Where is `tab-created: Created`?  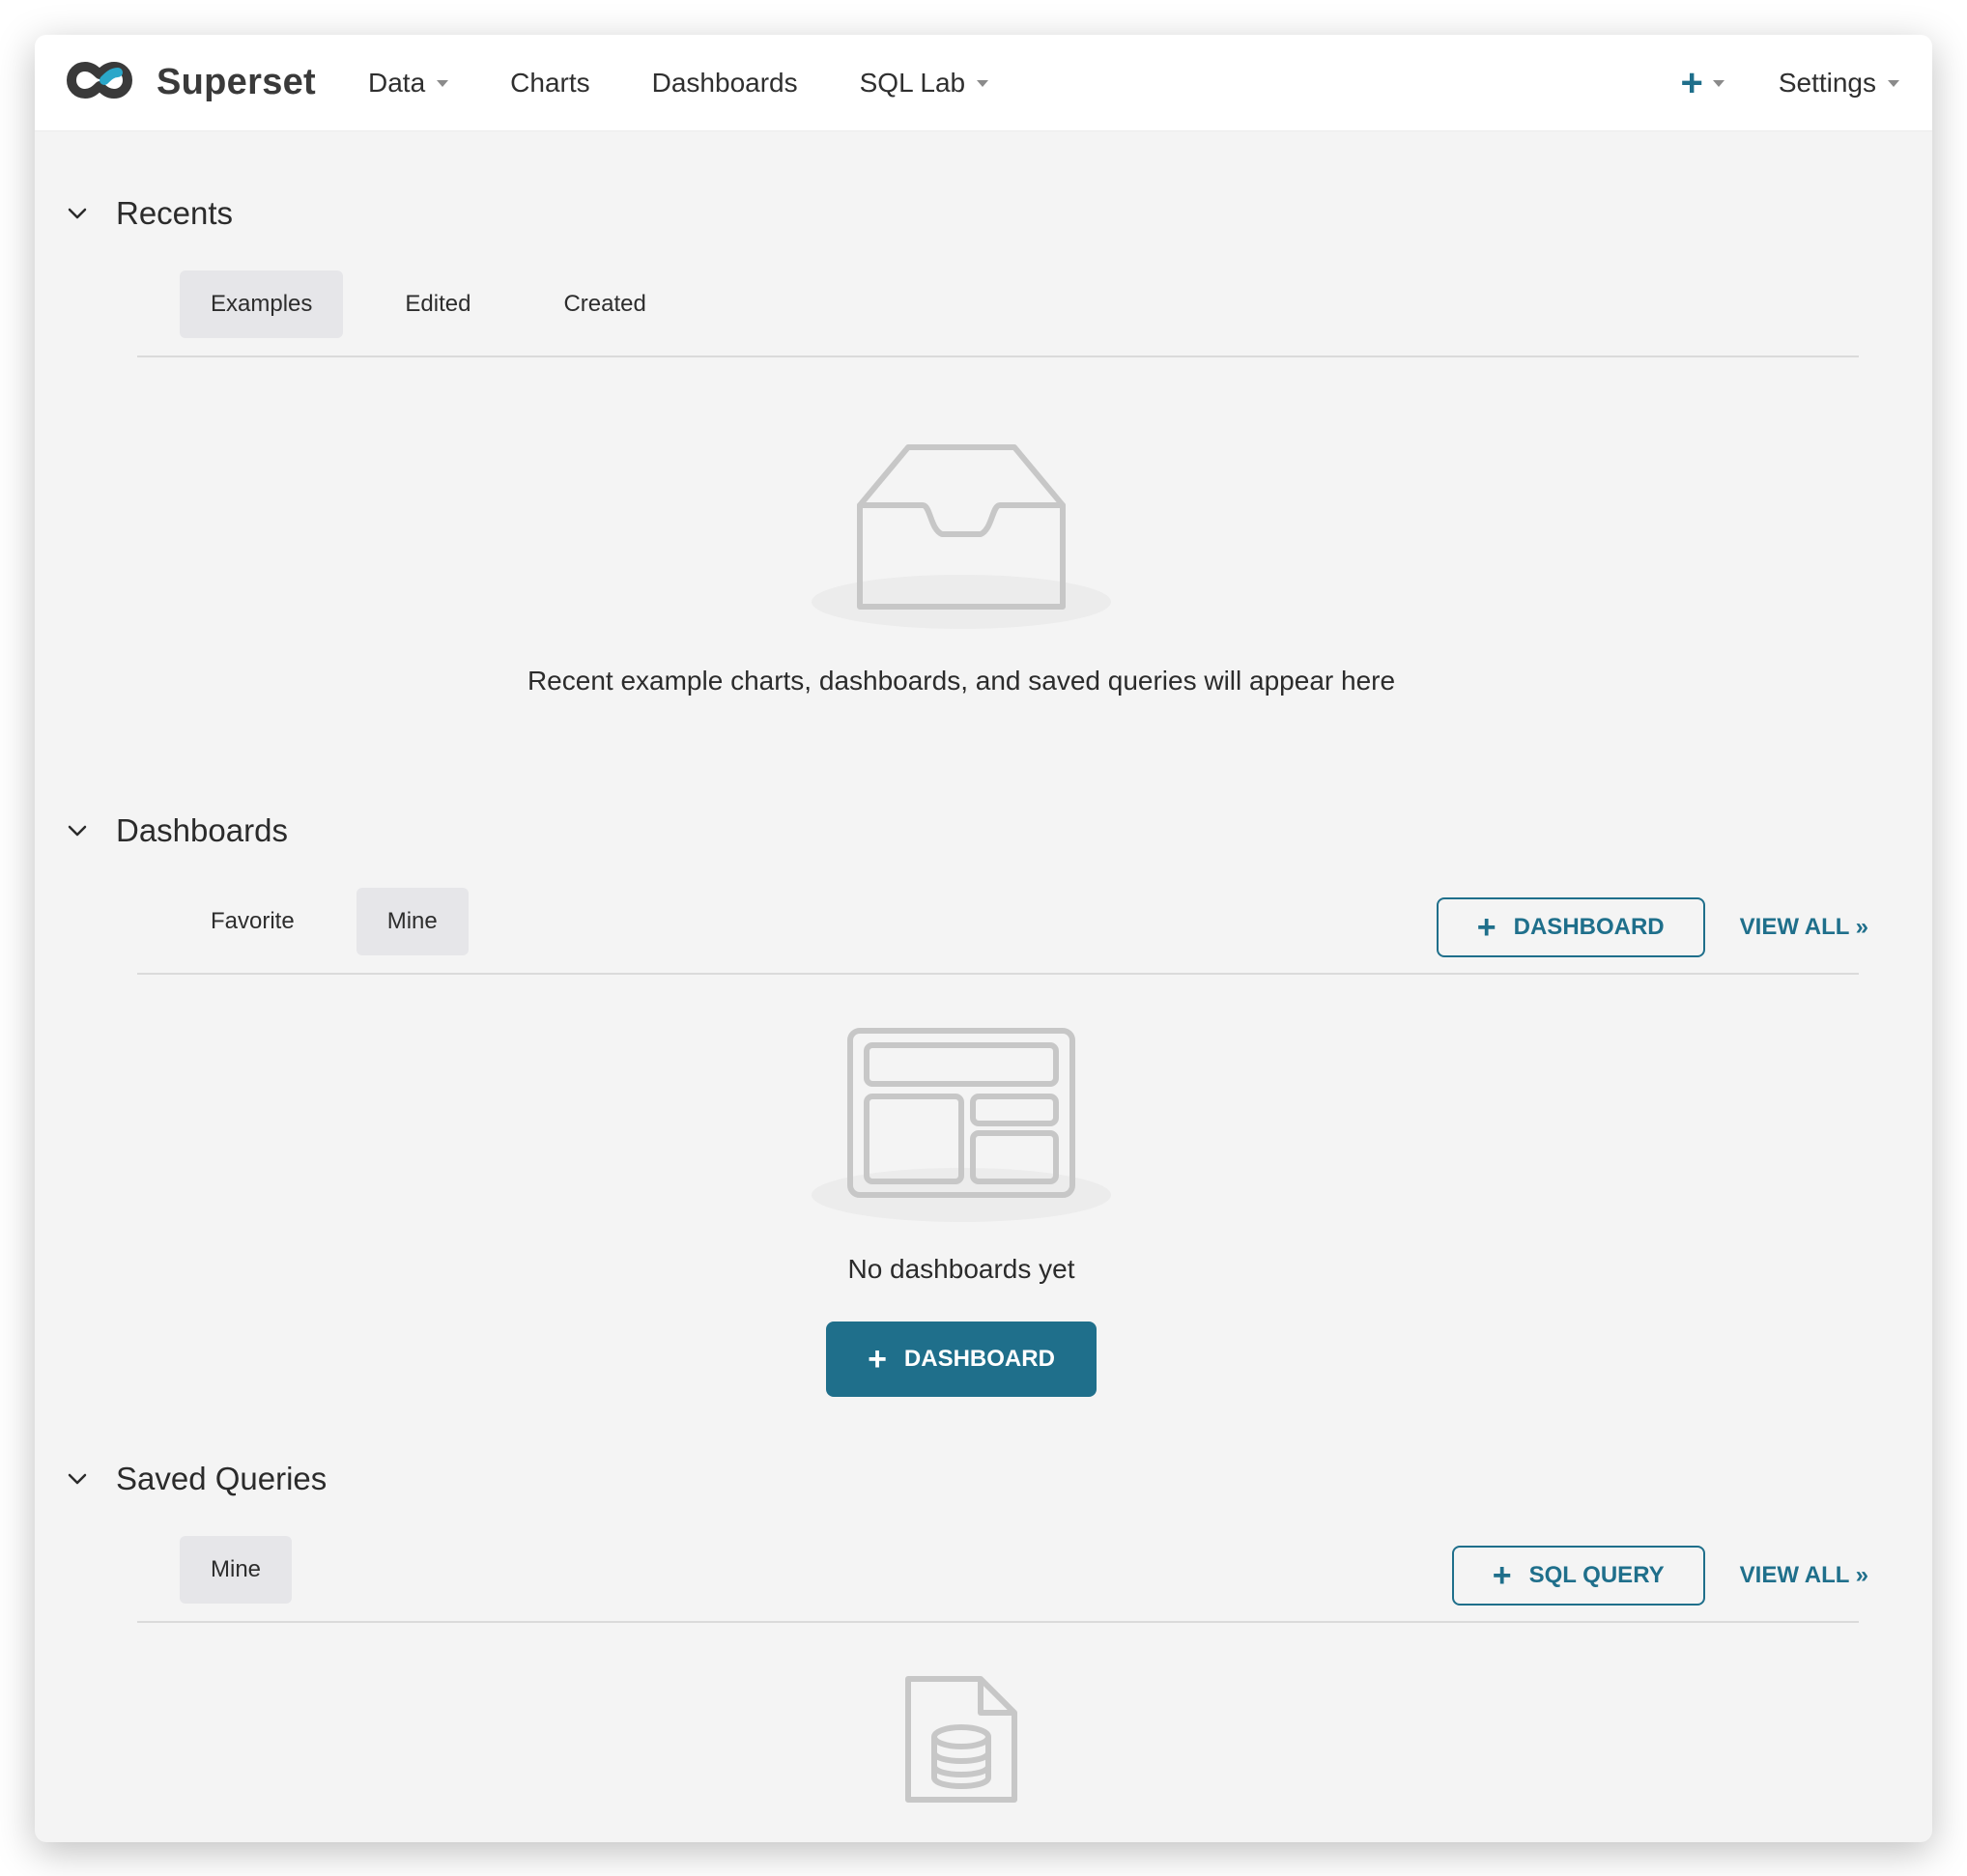 tab-created: Created is located at coordinates (604, 304).